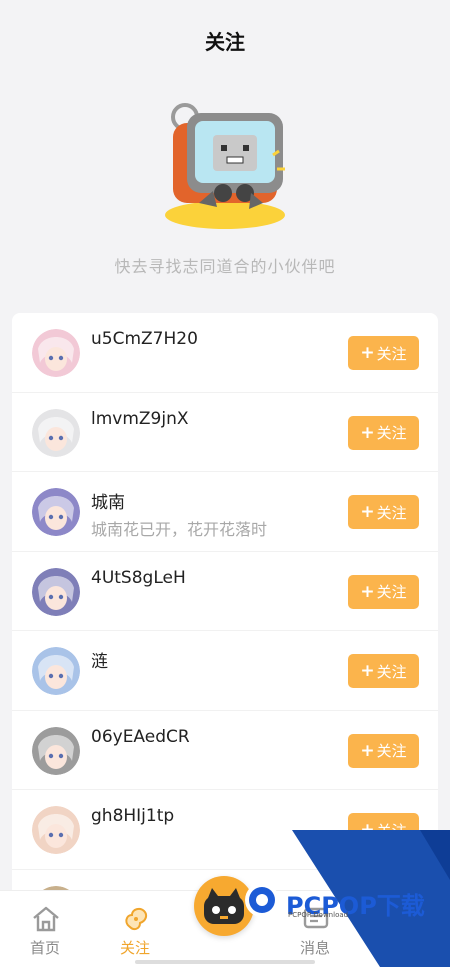 Image resolution: width=450 pixels, height=967 pixels. What do you see at coordinates (179, 529) in the screenshot?
I see `user-signature: 城南花已开，花开花落时` at bounding box center [179, 529].